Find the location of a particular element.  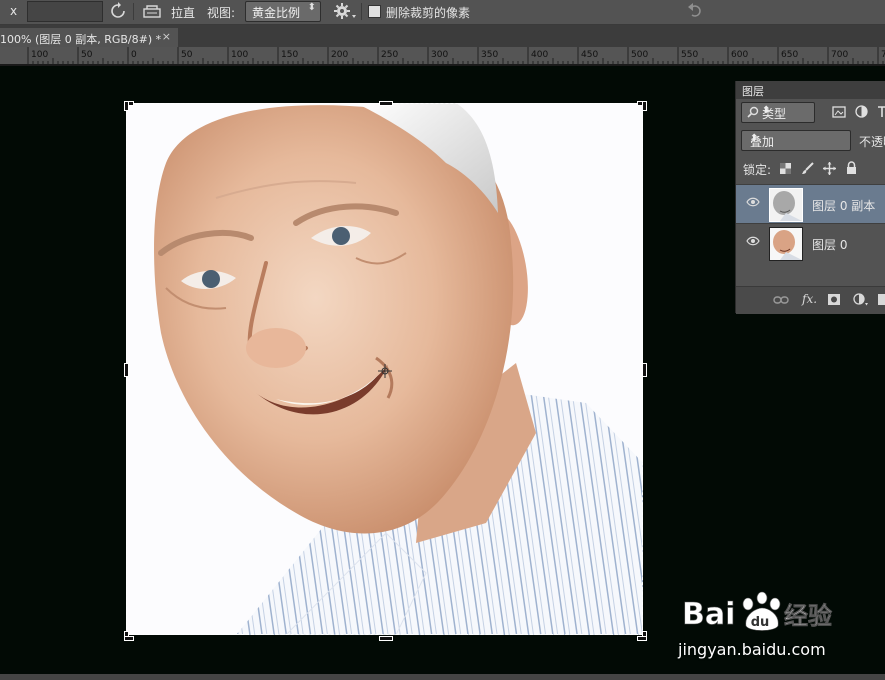

crop-handle-bottom-left is located at coordinates (129, 638).